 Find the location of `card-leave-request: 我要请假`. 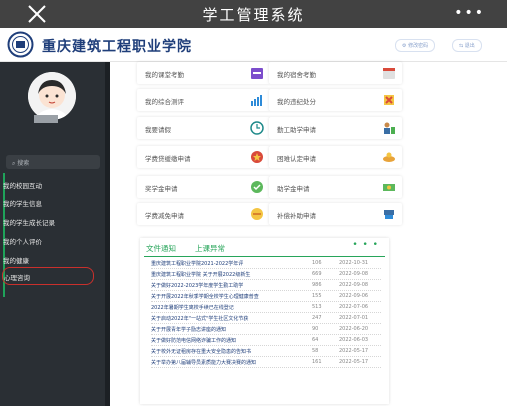

card-leave-request: 我要请假 is located at coordinates (203, 128).